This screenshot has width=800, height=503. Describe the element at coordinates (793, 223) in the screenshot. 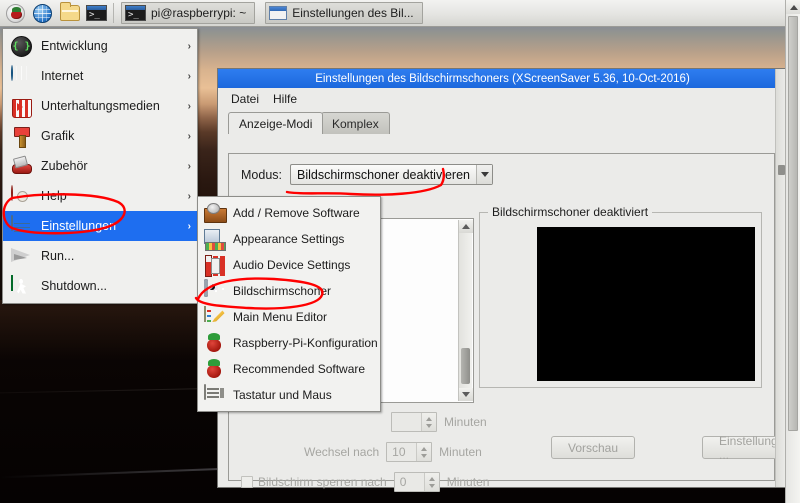

I see `screen-scrollbar-thumb` at that location.